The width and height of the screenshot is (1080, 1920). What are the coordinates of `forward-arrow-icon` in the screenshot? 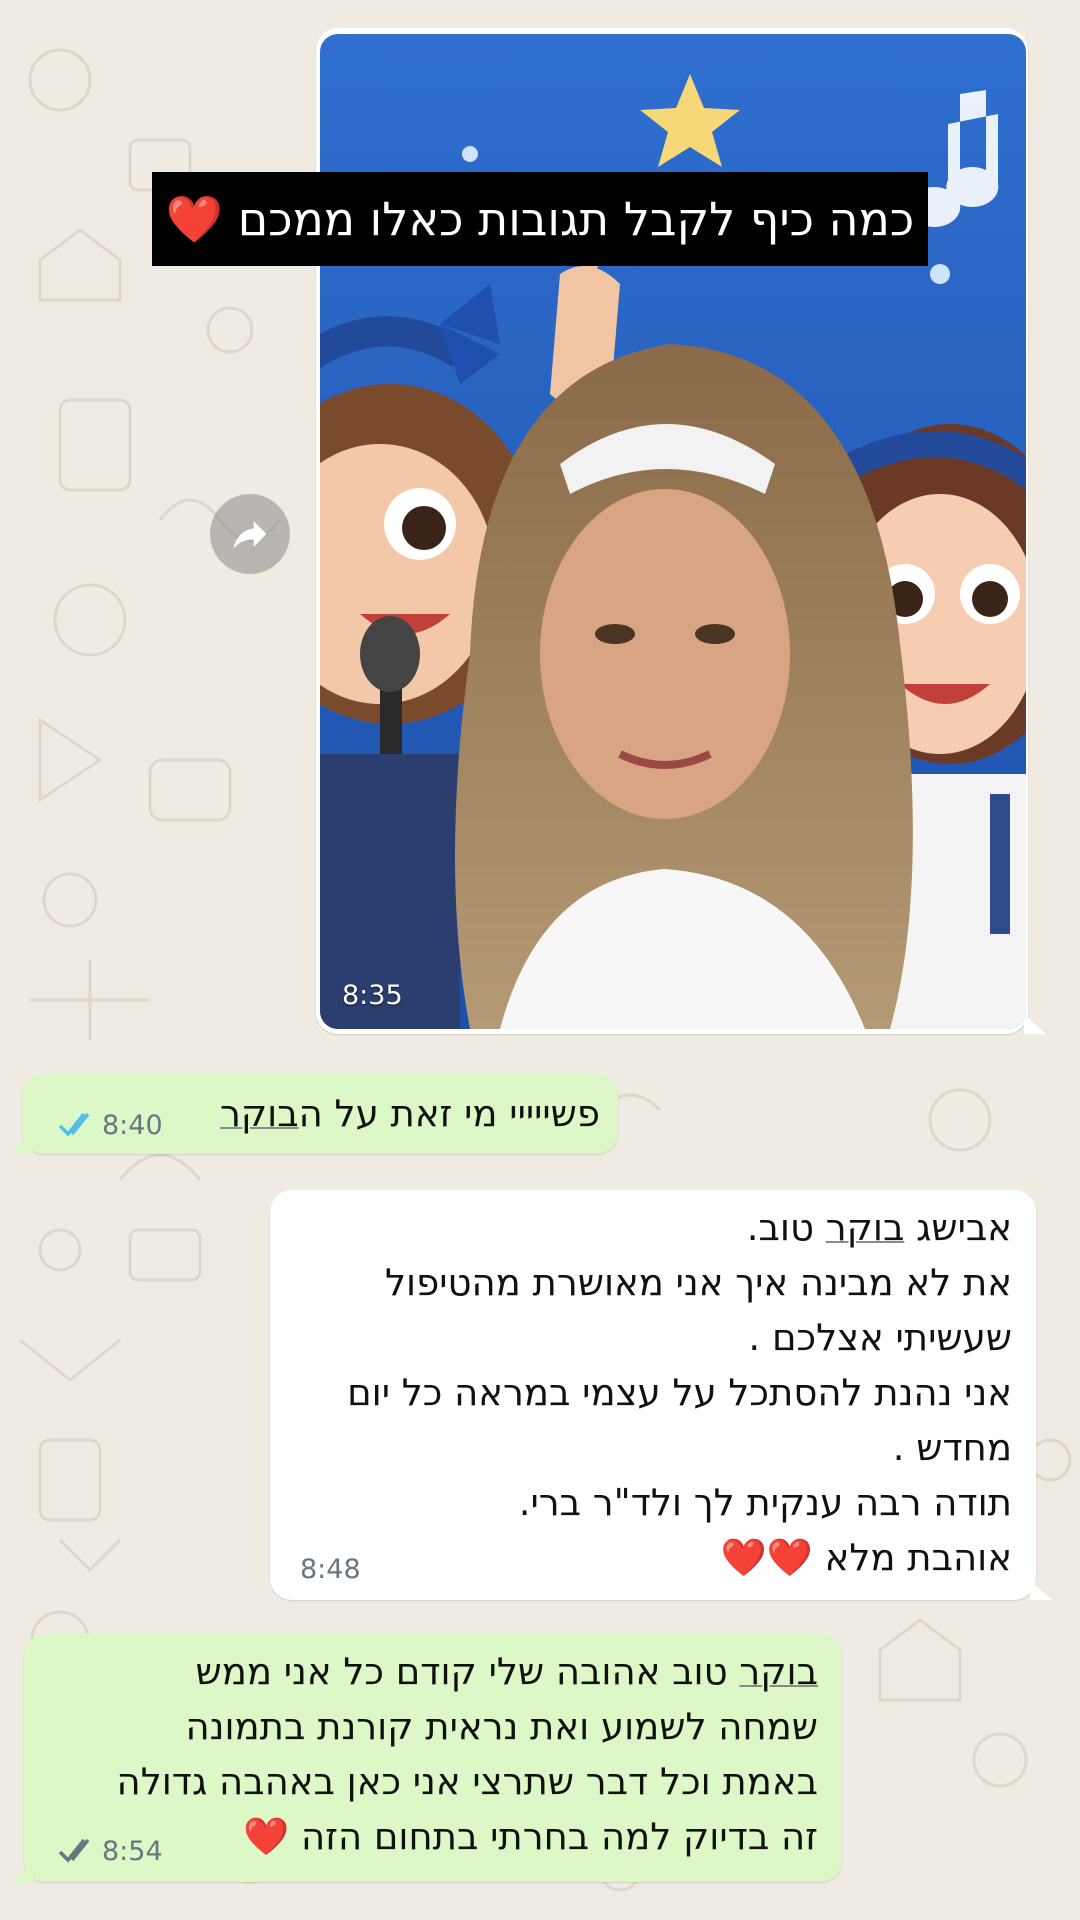 It's located at (250, 535).